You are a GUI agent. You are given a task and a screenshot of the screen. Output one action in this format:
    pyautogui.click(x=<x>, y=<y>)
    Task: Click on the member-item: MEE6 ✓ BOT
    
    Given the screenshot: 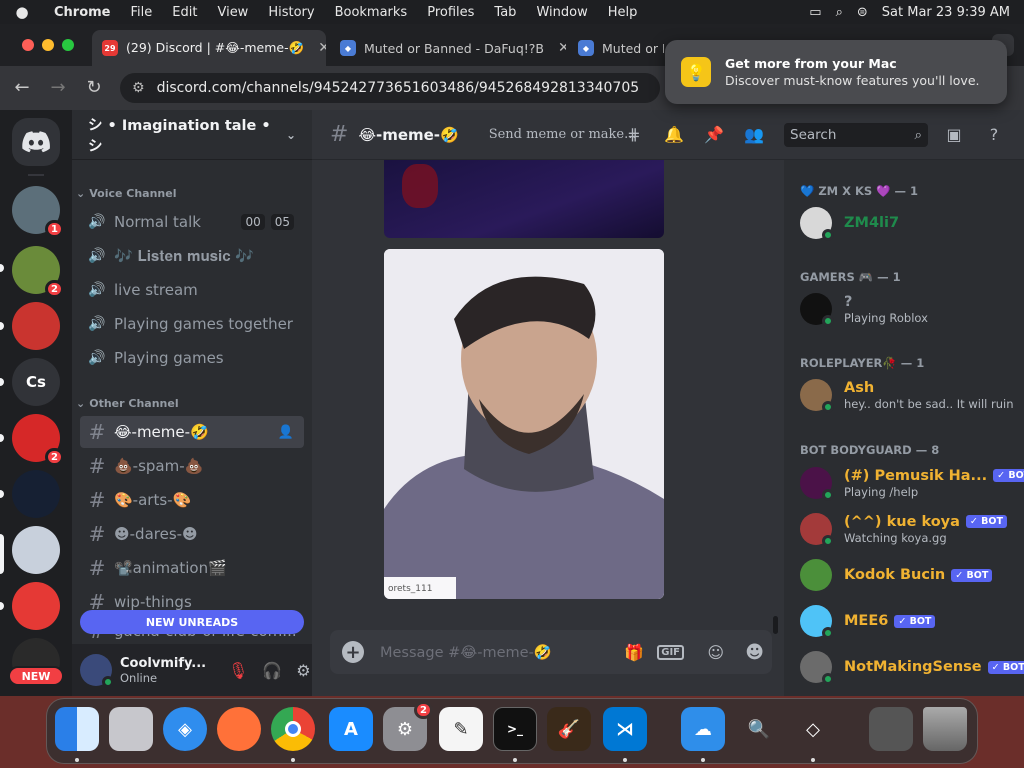 What is the action you would take?
    pyautogui.click(x=910, y=621)
    